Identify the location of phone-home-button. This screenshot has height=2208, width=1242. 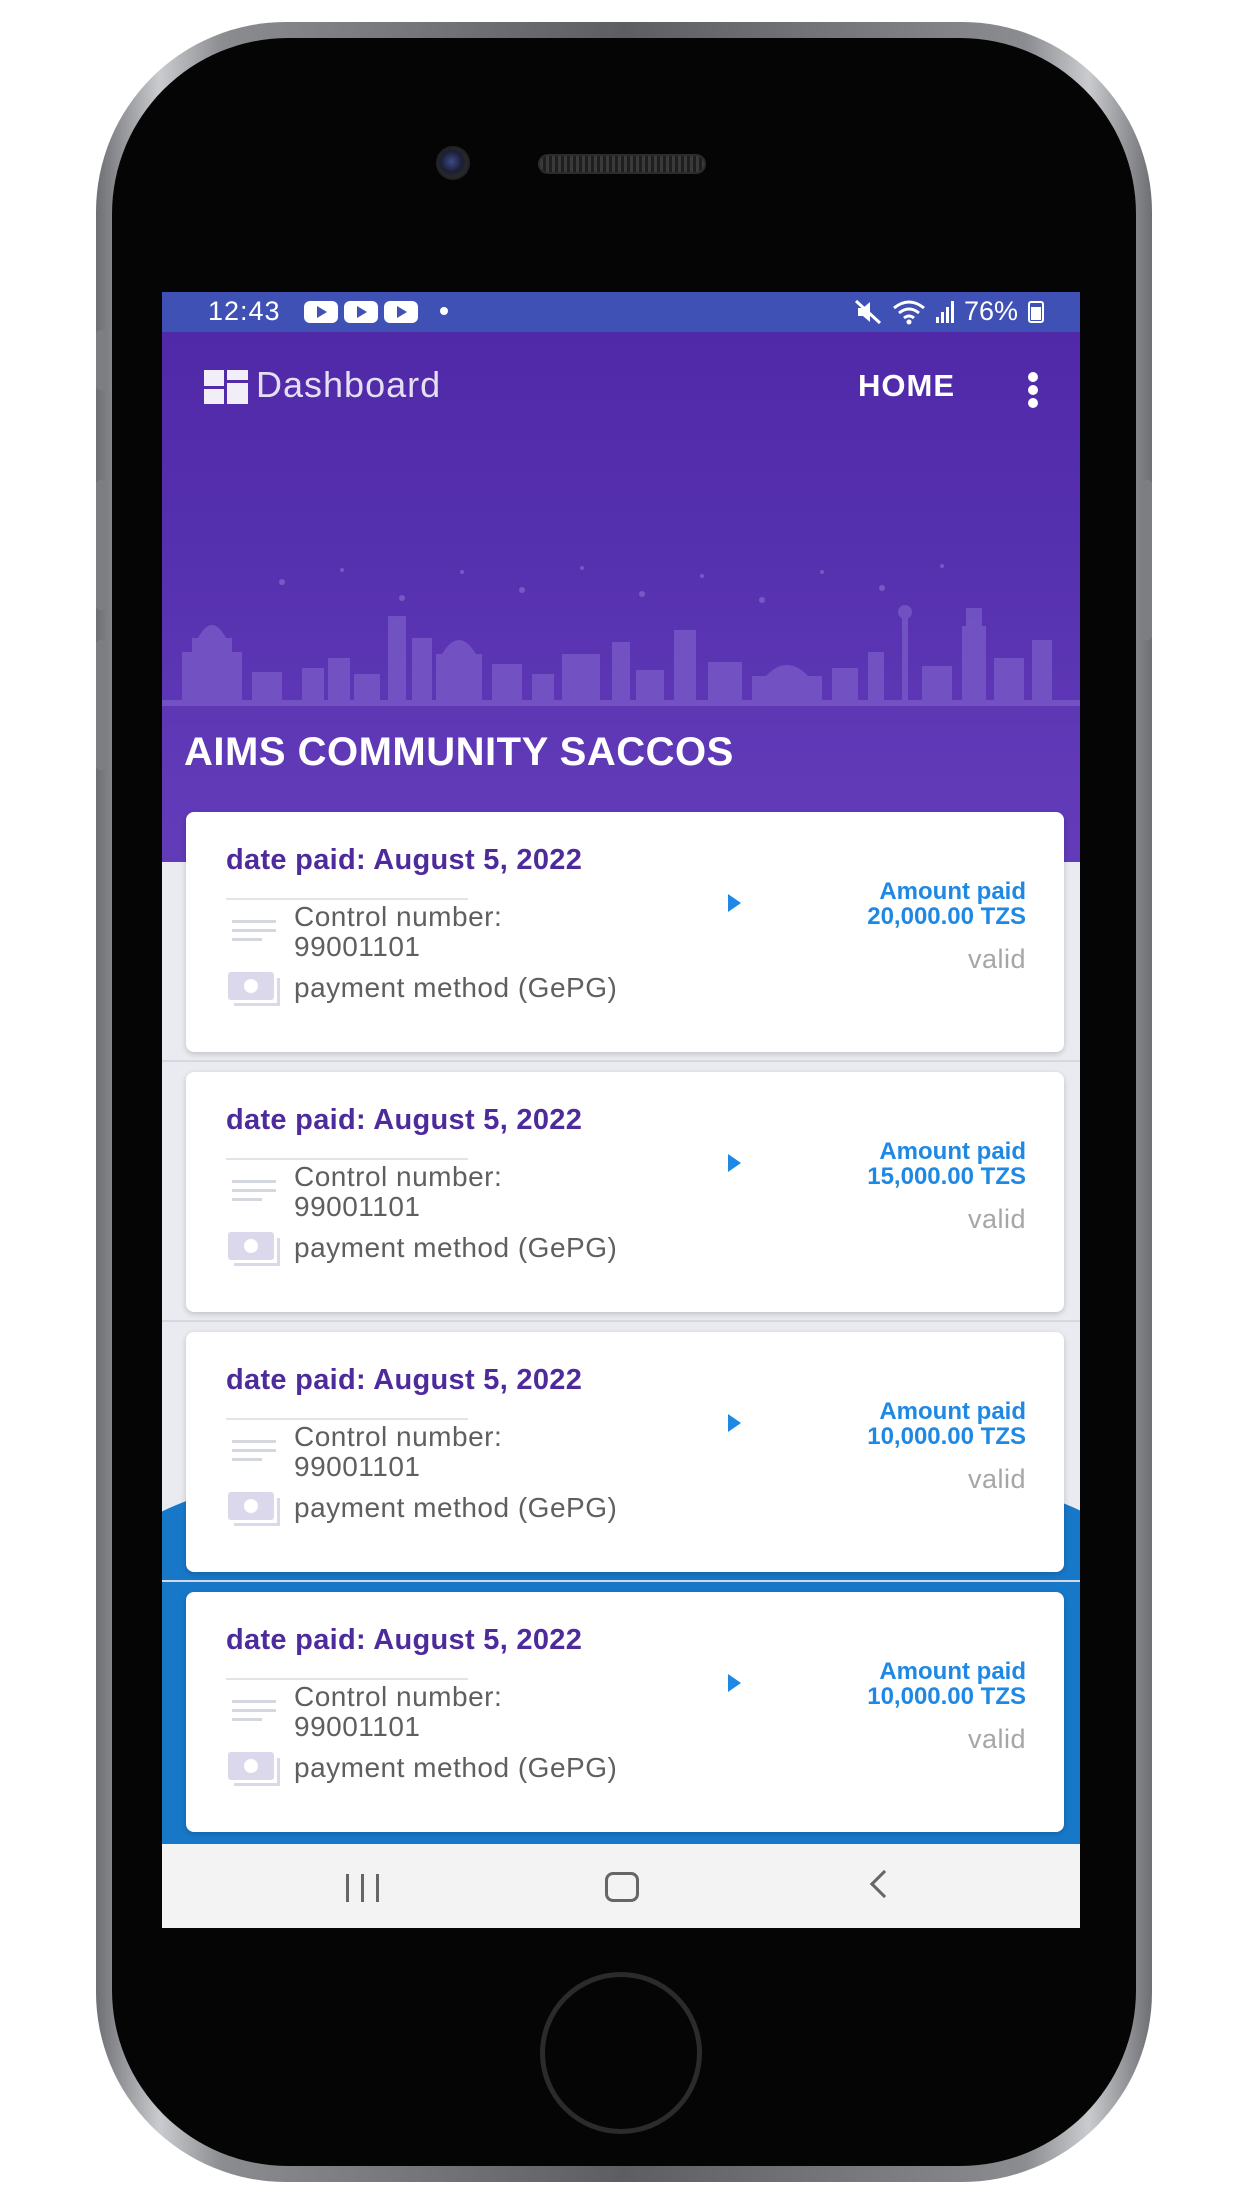
(621, 2053).